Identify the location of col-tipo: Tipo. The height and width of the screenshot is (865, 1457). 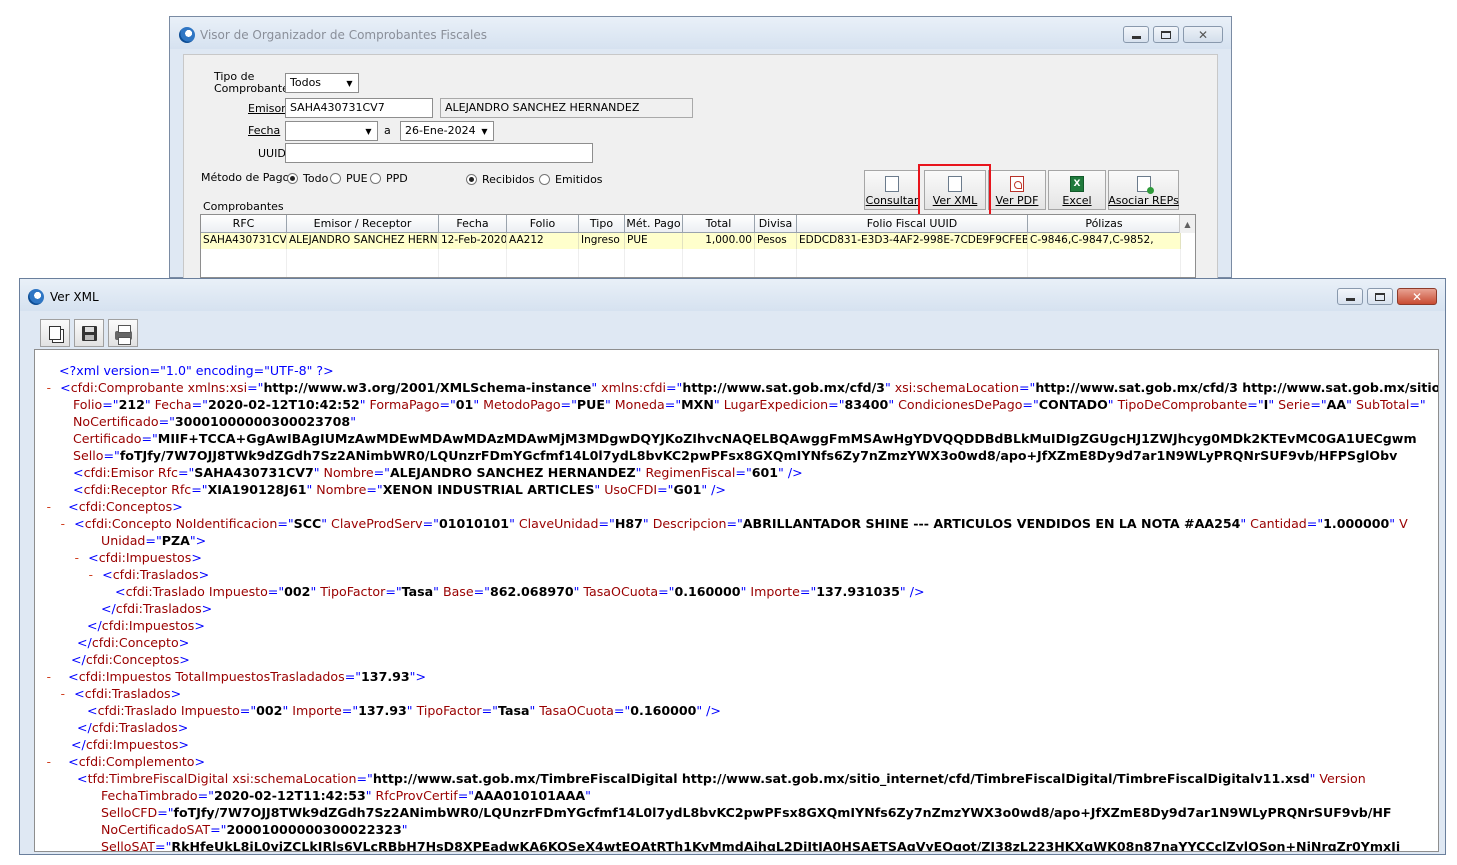
(602, 223).